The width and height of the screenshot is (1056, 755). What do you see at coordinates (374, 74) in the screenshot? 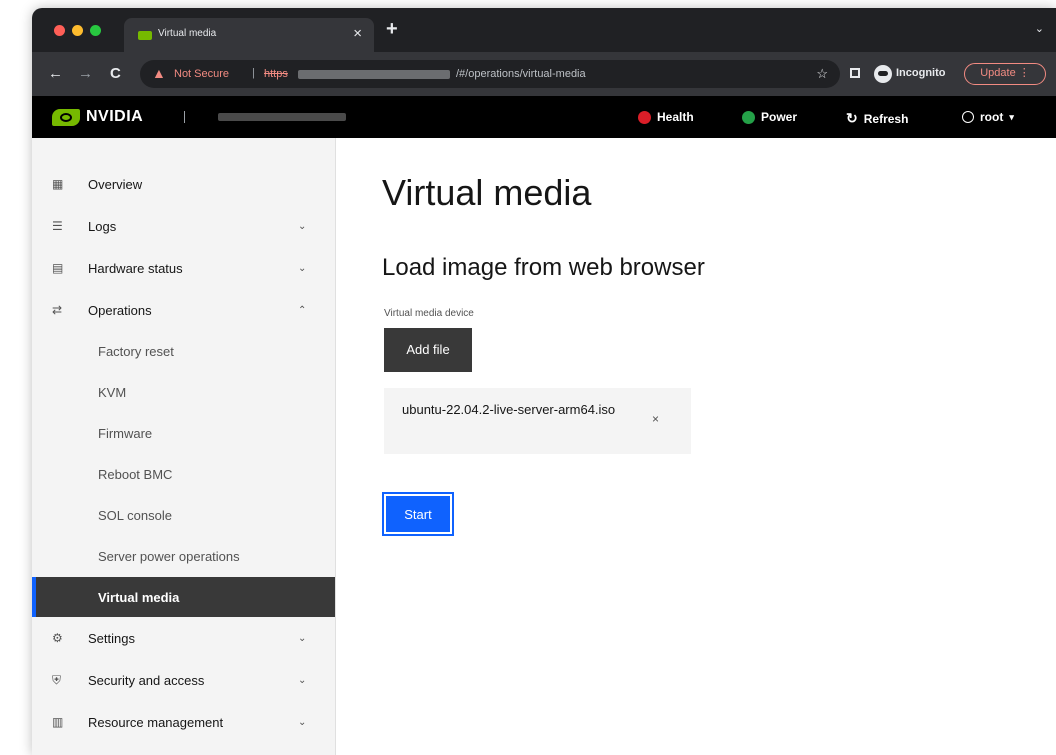
I see `redacted-host` at bounding box center [374, 74].